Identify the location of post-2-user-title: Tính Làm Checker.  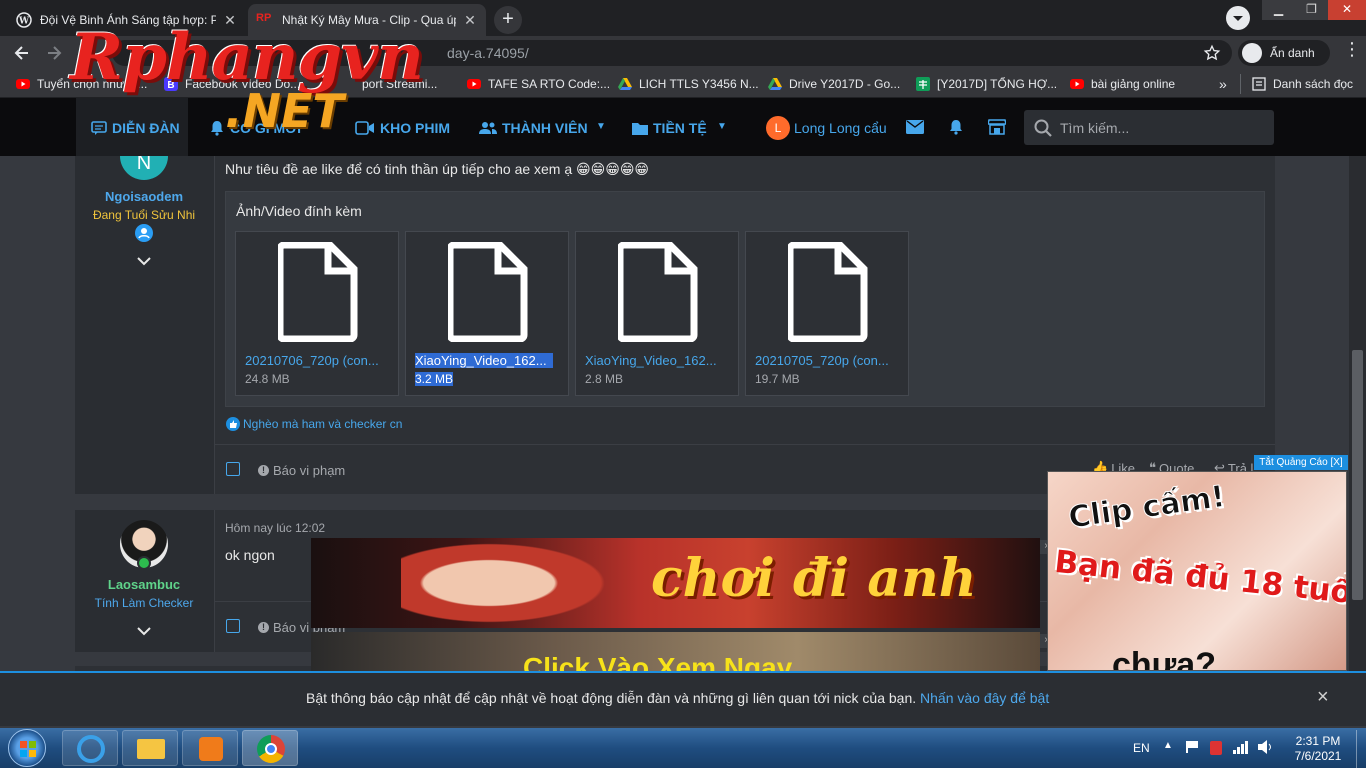
(144, 603).